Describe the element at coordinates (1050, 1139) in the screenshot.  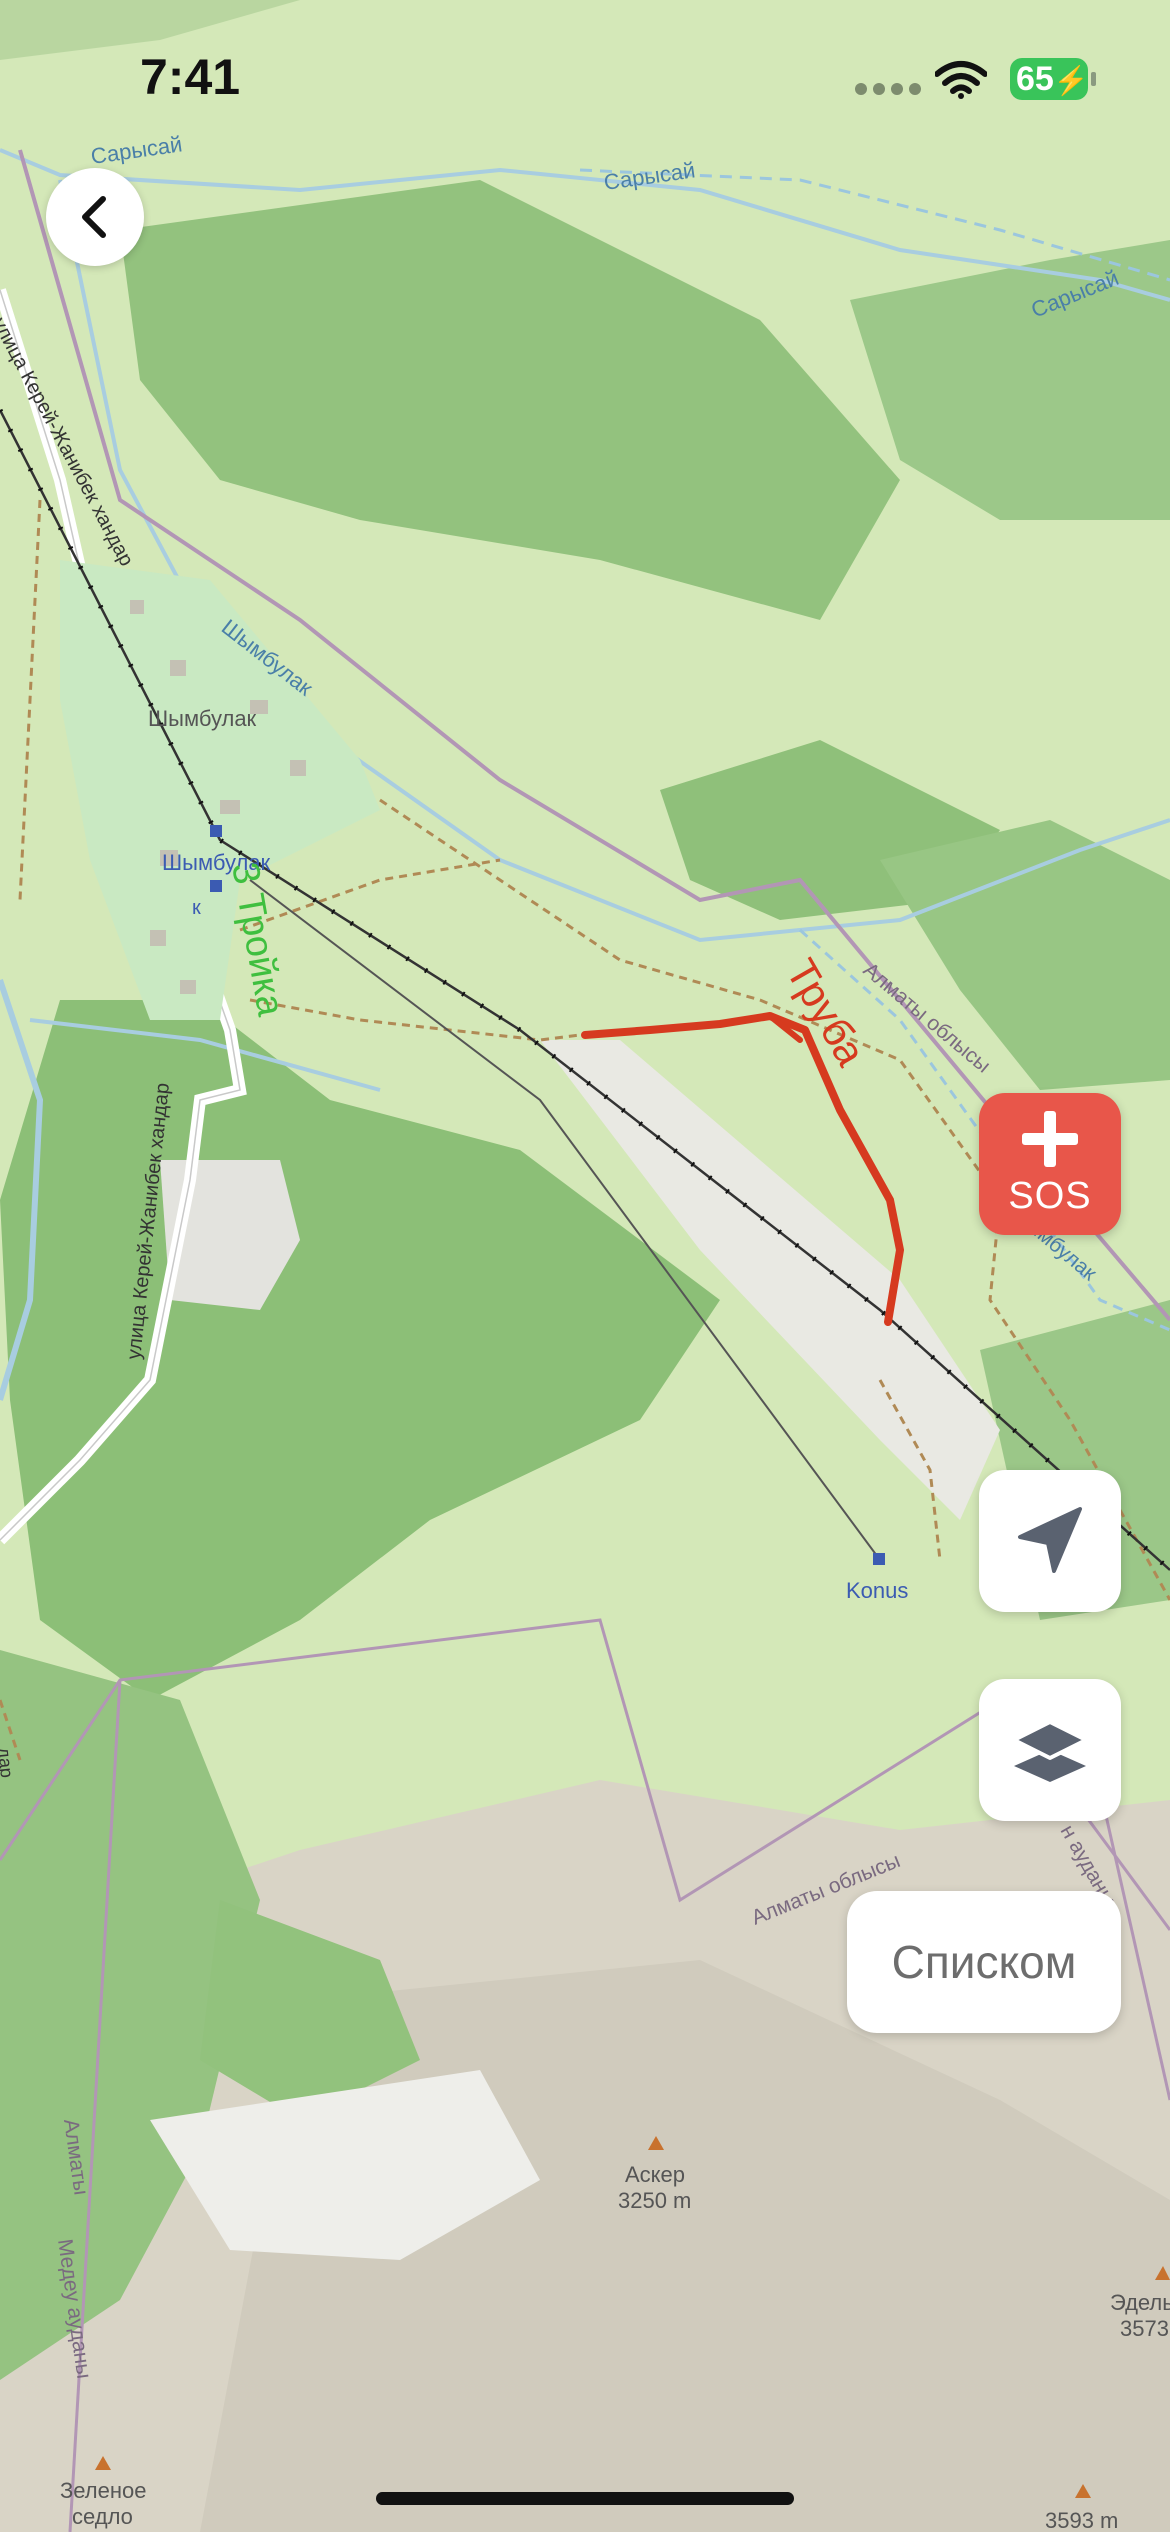
I see `plus-icon` at that location.